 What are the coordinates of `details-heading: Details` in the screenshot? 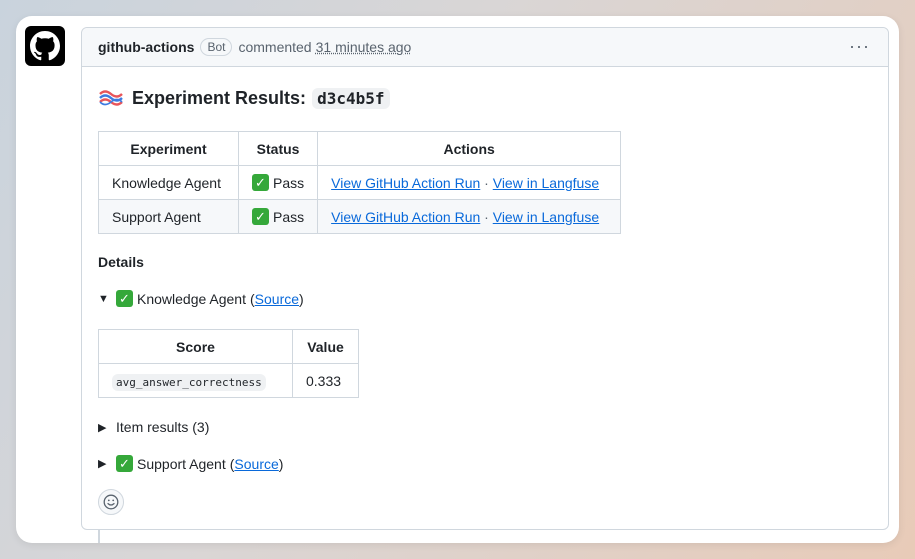 It's located at (121, 262).